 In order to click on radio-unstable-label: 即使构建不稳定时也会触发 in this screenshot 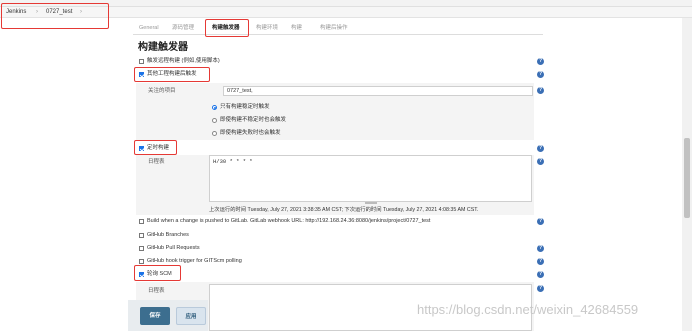, I will do `click(253, 120)`.